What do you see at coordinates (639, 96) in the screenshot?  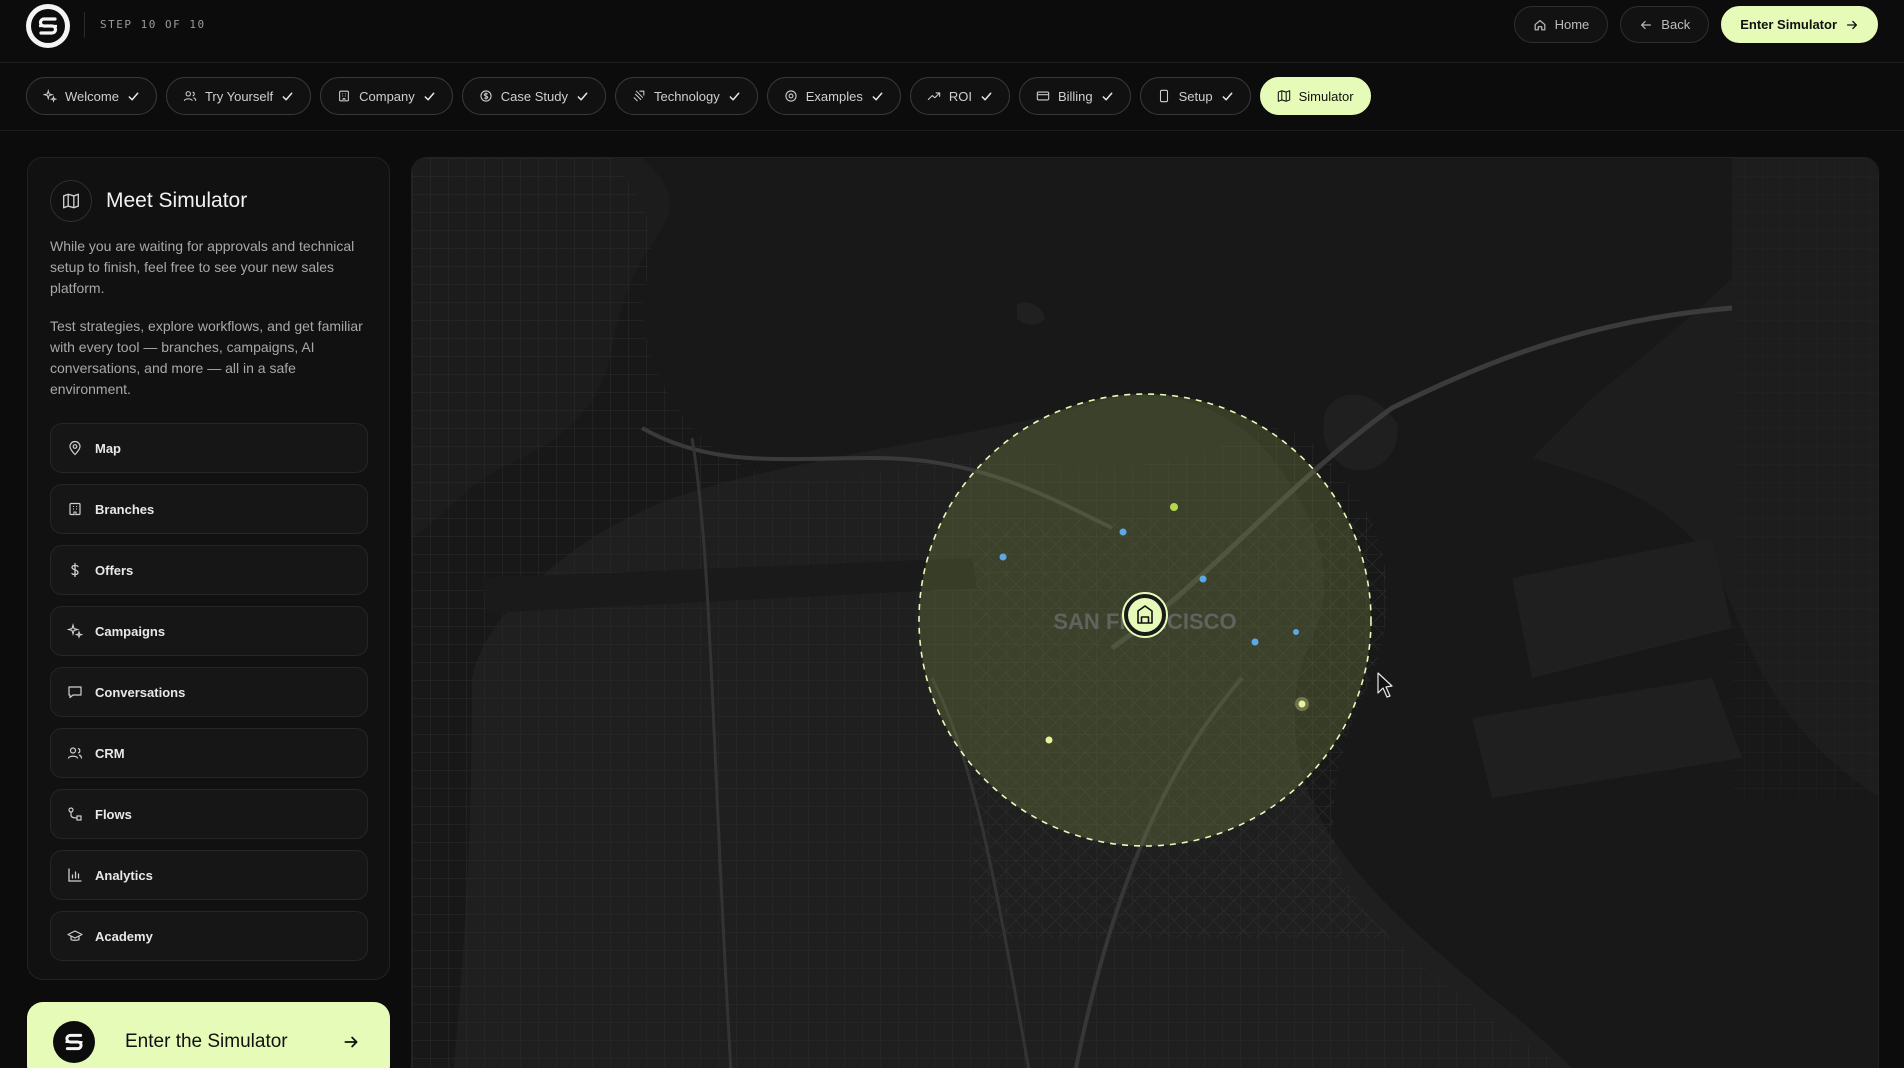 I see `chip-icon` at bounding box center [639, 96].